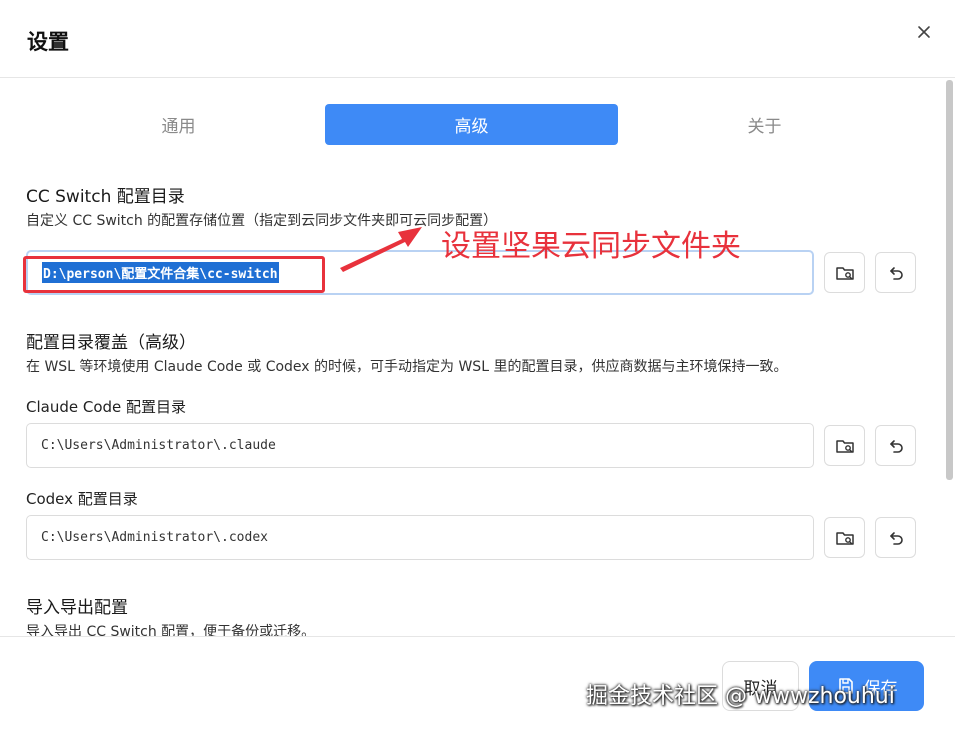 The height and width of the screenshot is (731, 955). I want to click on tab-advanced: 高级, so click(471, 124).